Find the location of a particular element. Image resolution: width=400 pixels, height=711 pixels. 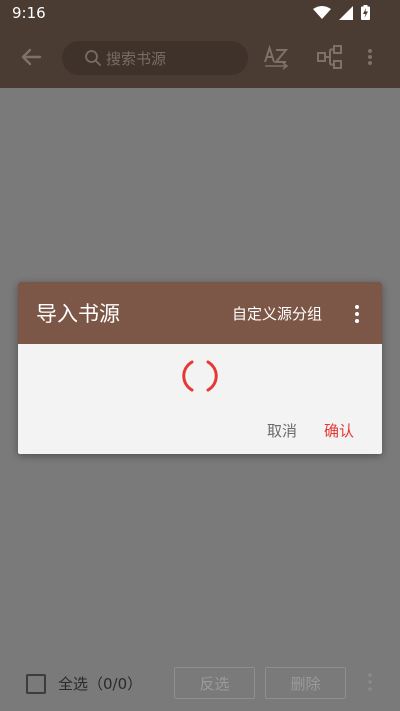

dialog-header: 导入书源 自定义源分组 is located at coordinates (200, 313).